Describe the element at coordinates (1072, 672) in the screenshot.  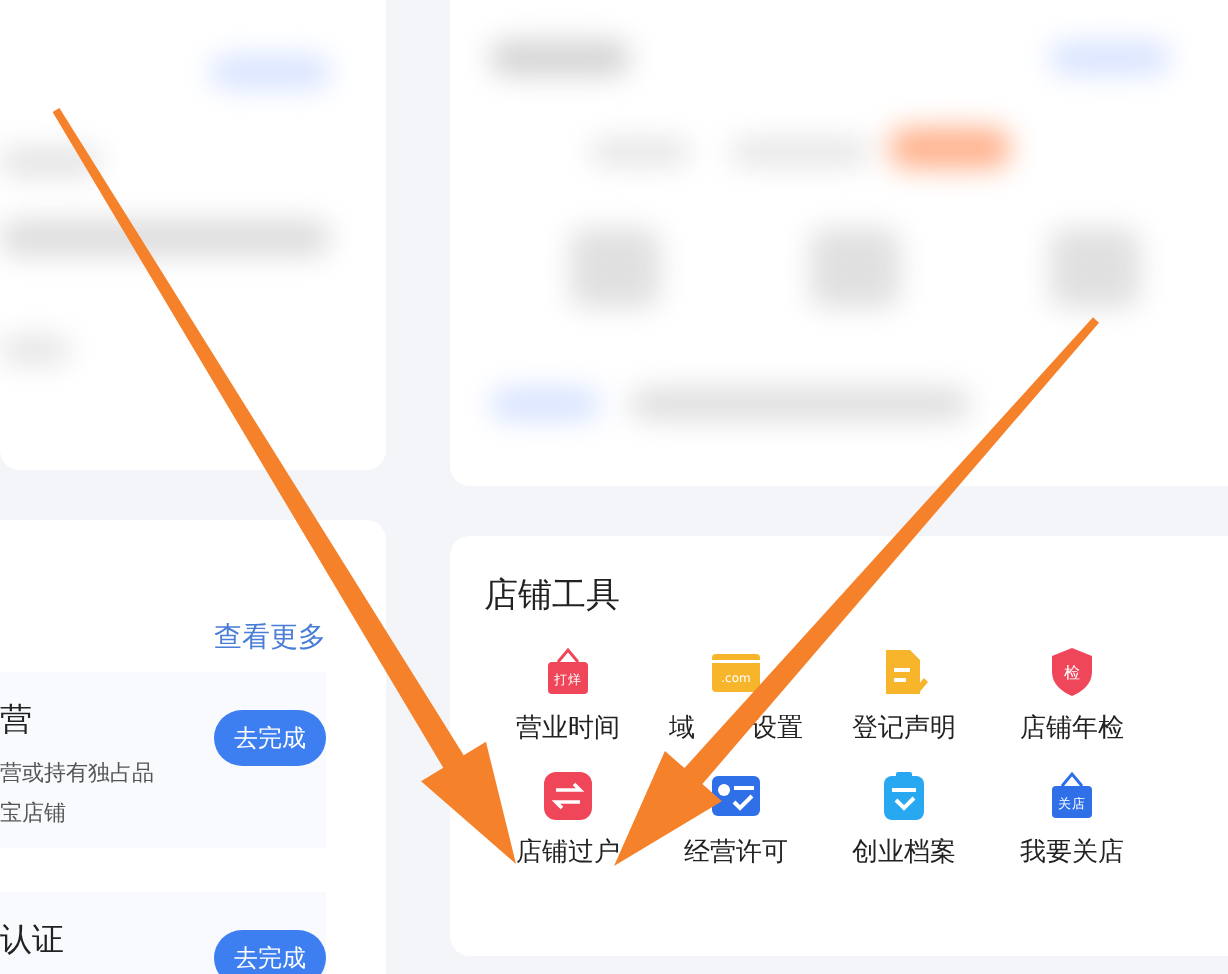
I see `shield-icon: 检` at that location.